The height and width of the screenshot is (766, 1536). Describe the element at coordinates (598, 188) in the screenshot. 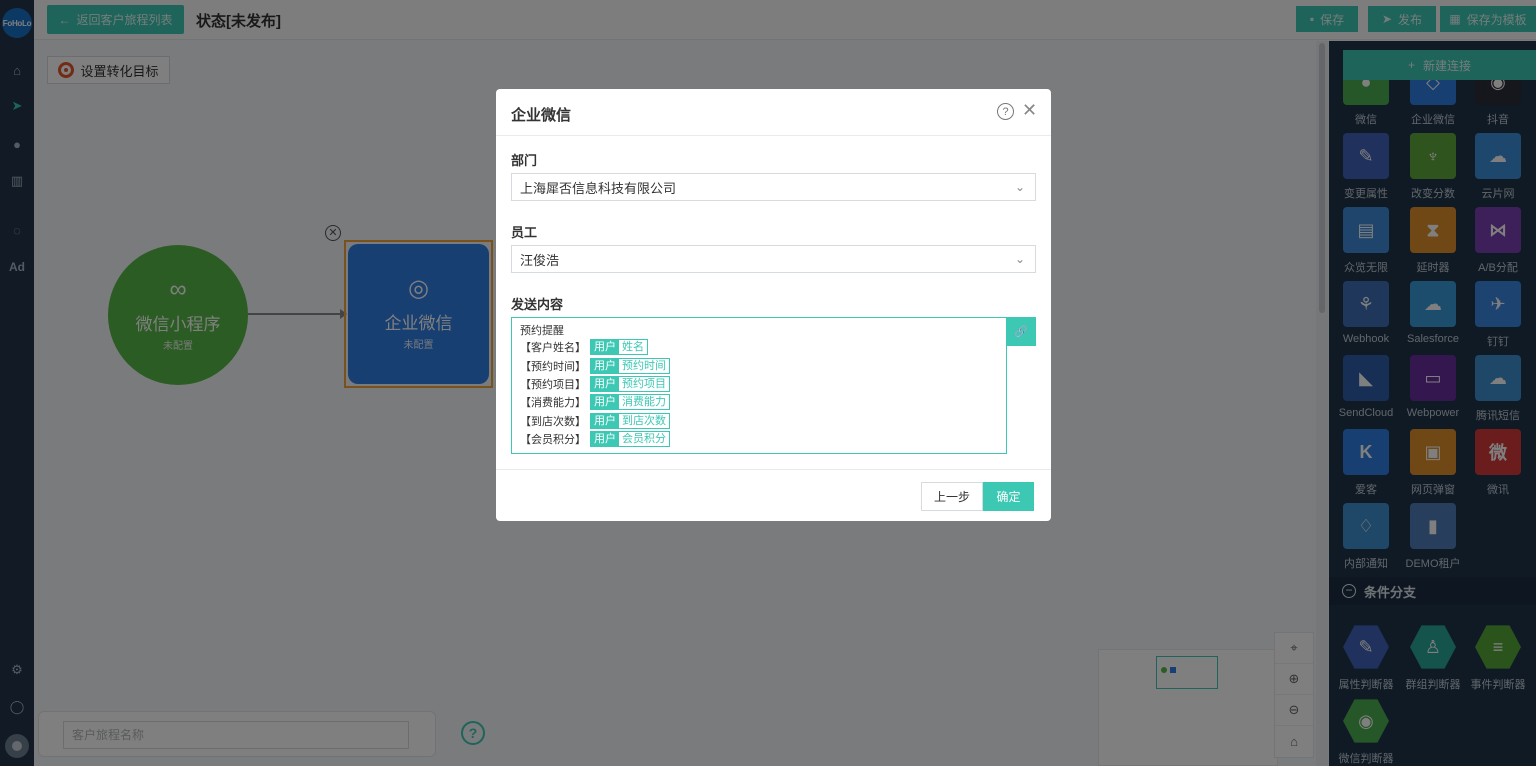

I see `dept-value: 上海犀否信息科技有限公司` at that location.